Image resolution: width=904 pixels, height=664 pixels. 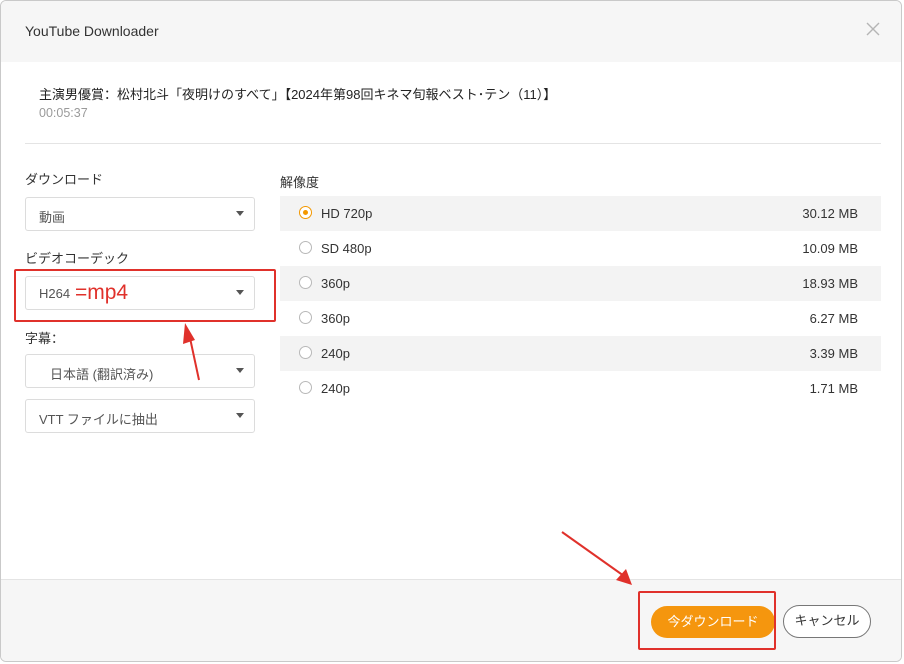 What do you see at coordinates (830, 213) in the screenshot?
I see `resolution-size: 30.12 MB` at bounding box center [830, 213].